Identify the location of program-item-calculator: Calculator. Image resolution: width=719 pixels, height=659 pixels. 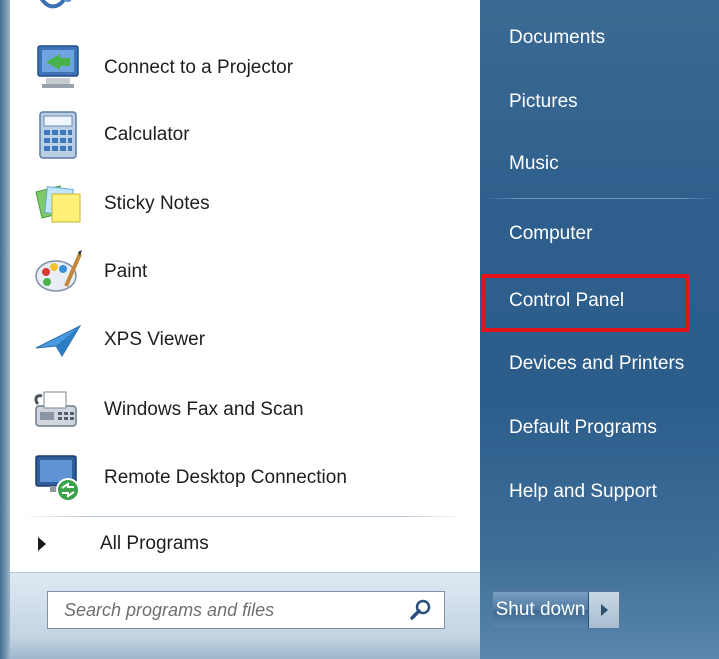
(252, 135).